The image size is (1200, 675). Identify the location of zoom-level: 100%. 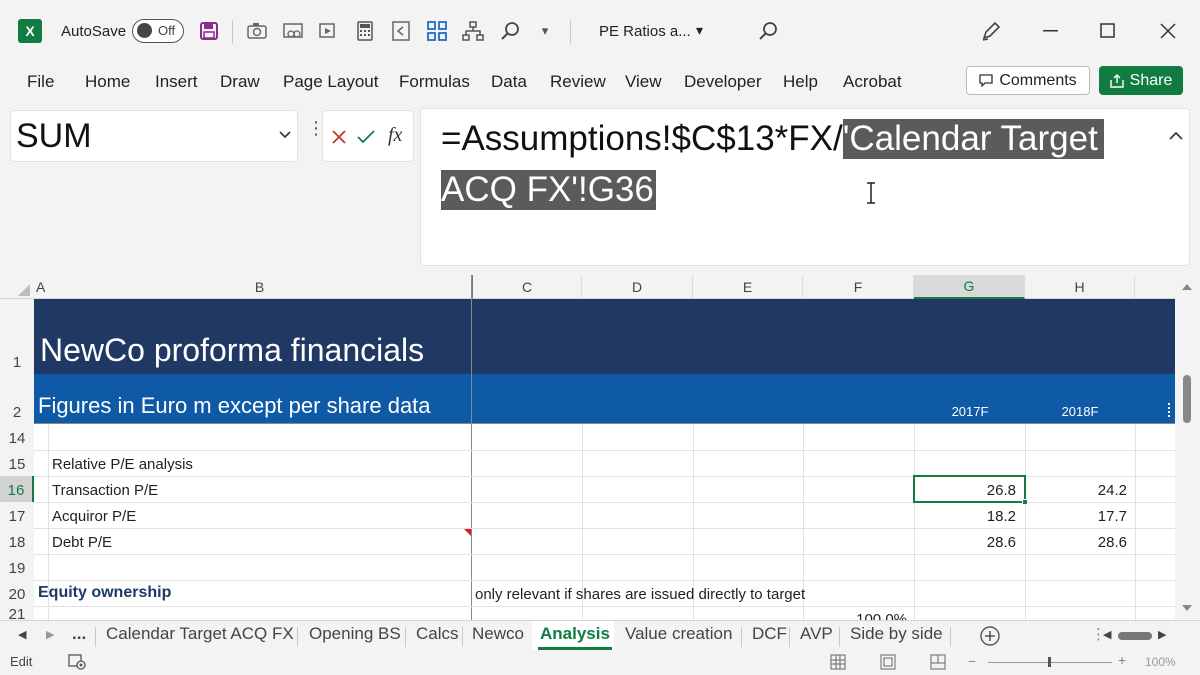
(1160, 662).